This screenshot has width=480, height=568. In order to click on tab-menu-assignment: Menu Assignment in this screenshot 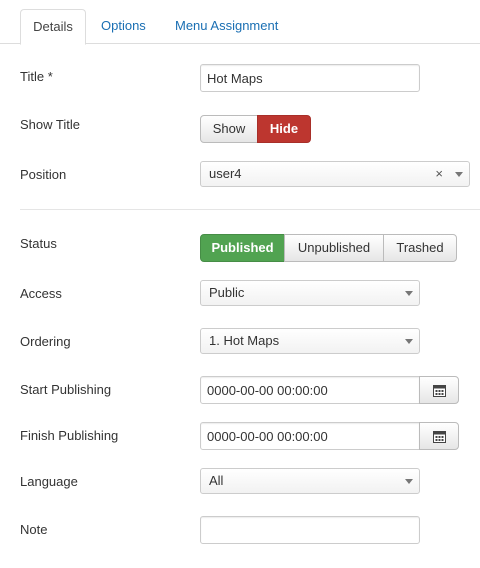, I will do `click(226, 27)`.